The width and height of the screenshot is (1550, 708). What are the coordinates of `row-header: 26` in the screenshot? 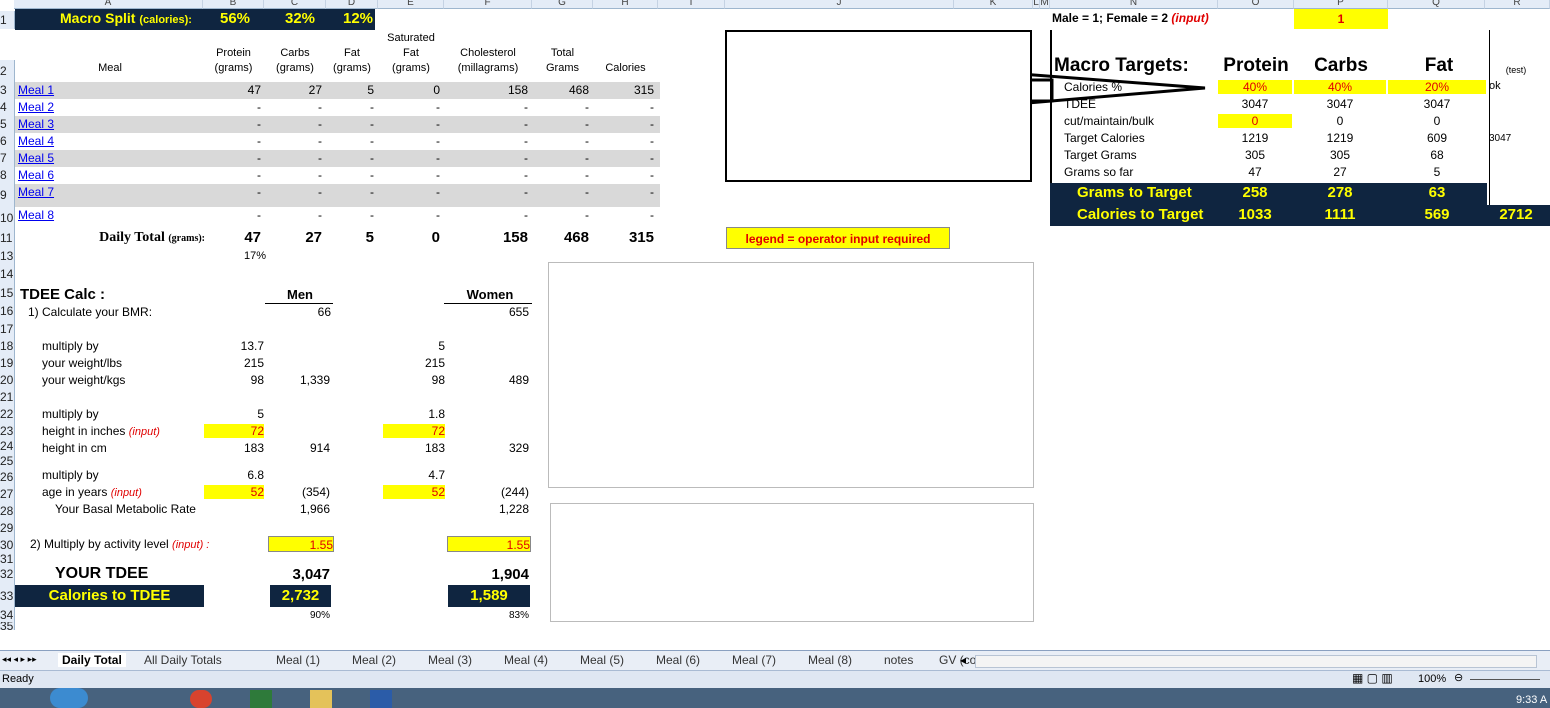 It's located at (7, 477).